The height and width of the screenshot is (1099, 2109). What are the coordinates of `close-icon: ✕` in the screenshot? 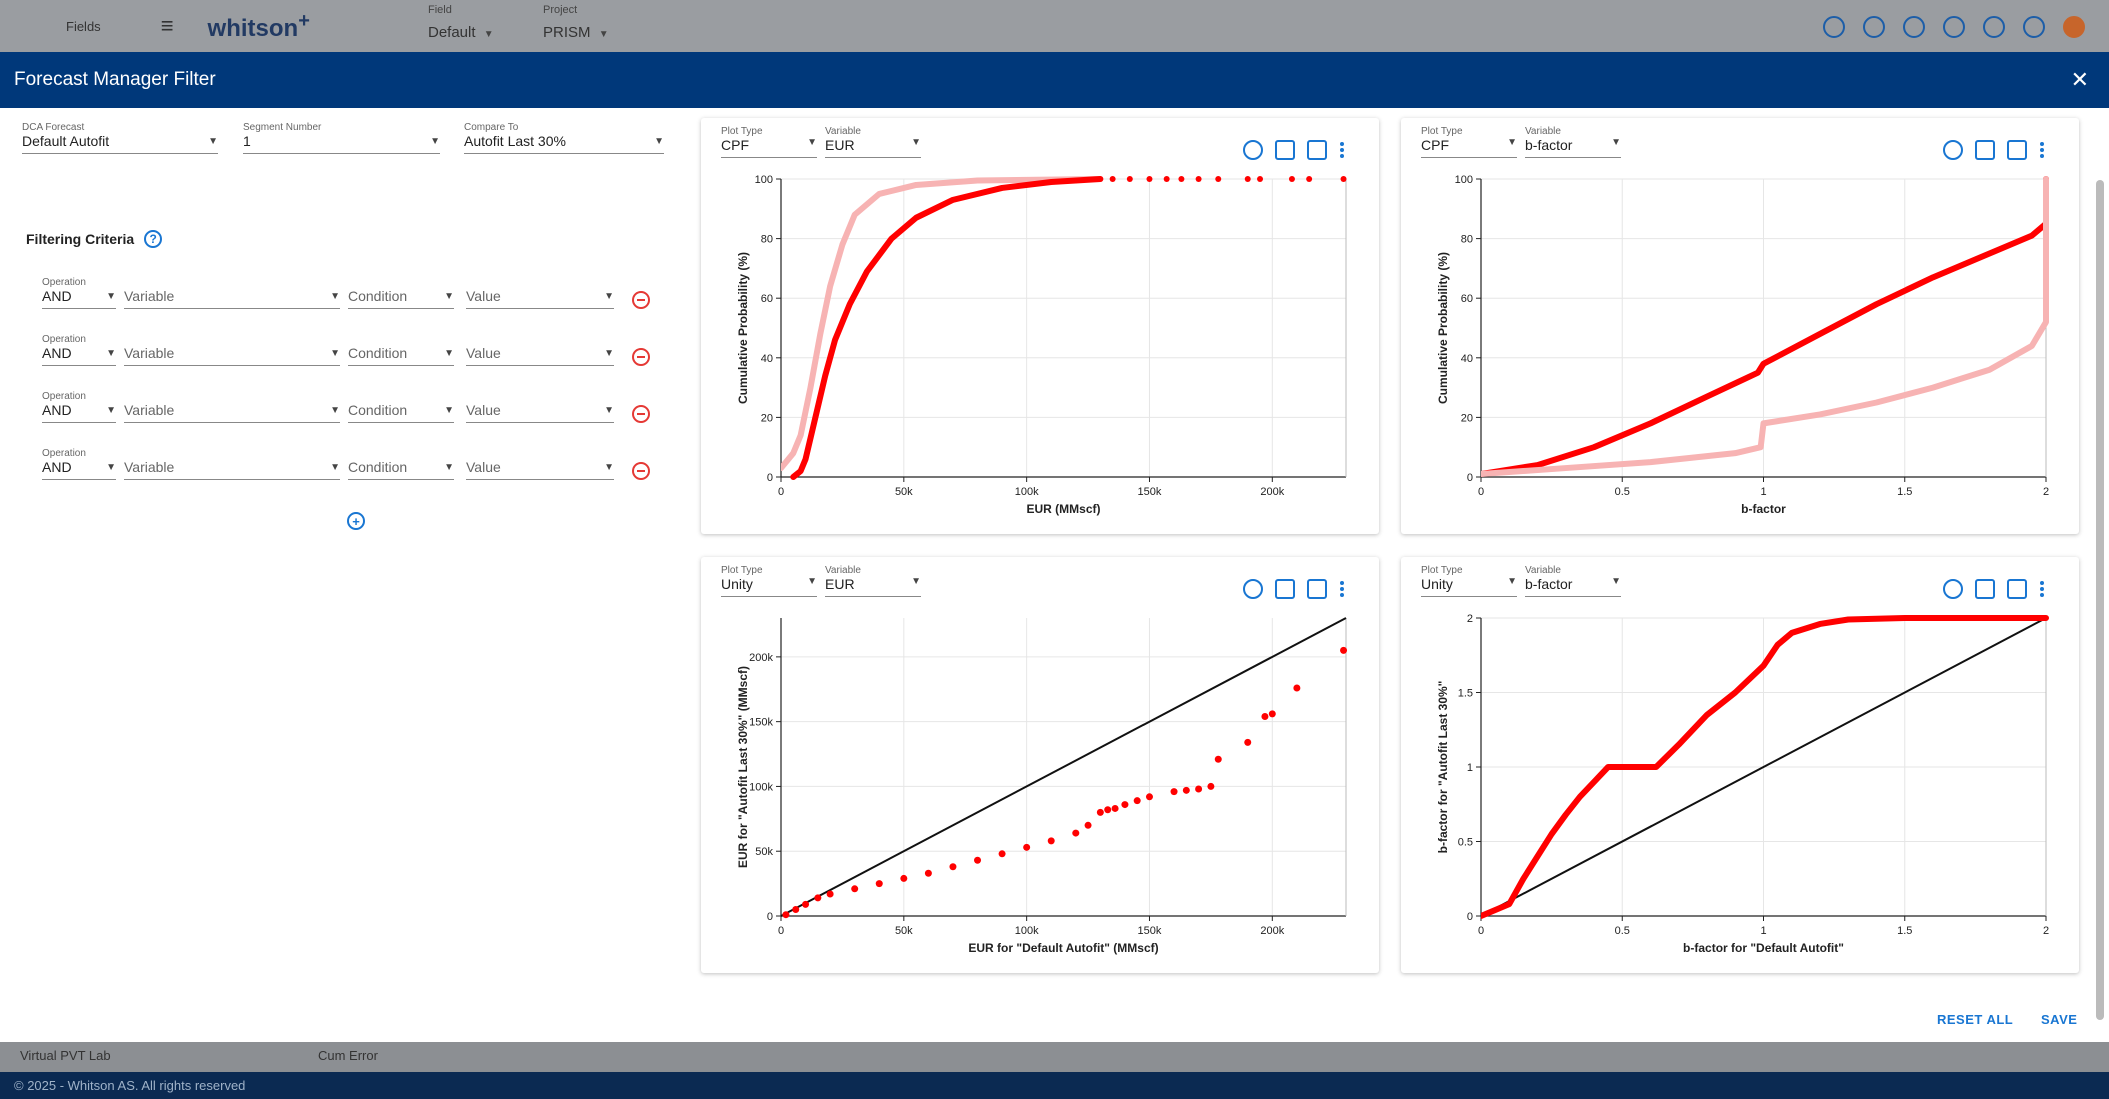 It's located at (2080, 80).